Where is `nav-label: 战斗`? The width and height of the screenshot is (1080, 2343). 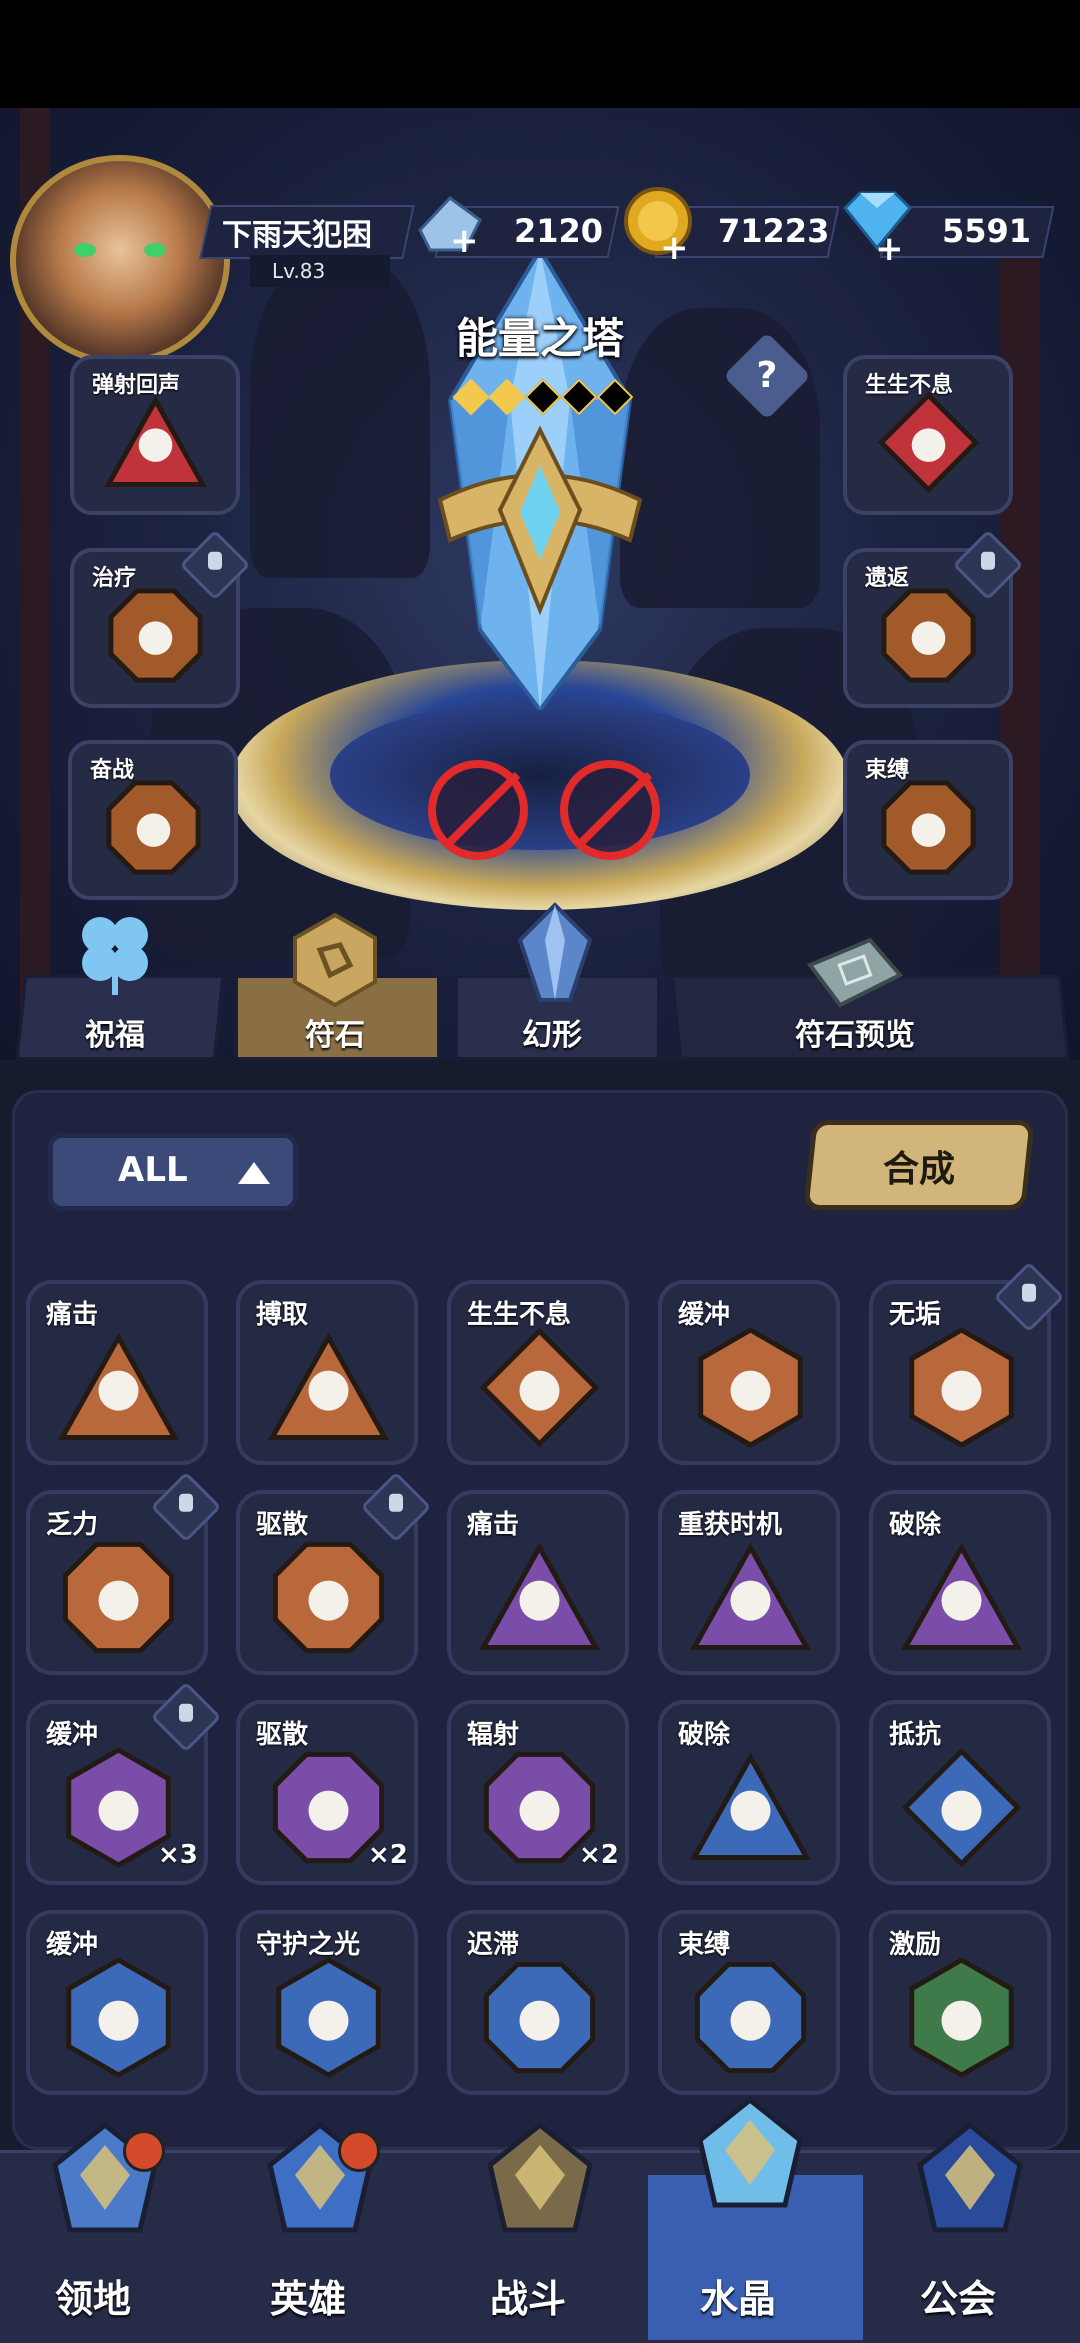 nav-label: 战斗 is located at coordinates (528, 2299).